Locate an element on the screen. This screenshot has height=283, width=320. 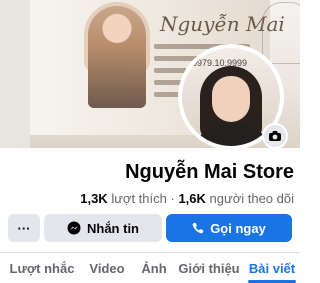
tab-posts: Bài viết is located at coordinates (272, 268).